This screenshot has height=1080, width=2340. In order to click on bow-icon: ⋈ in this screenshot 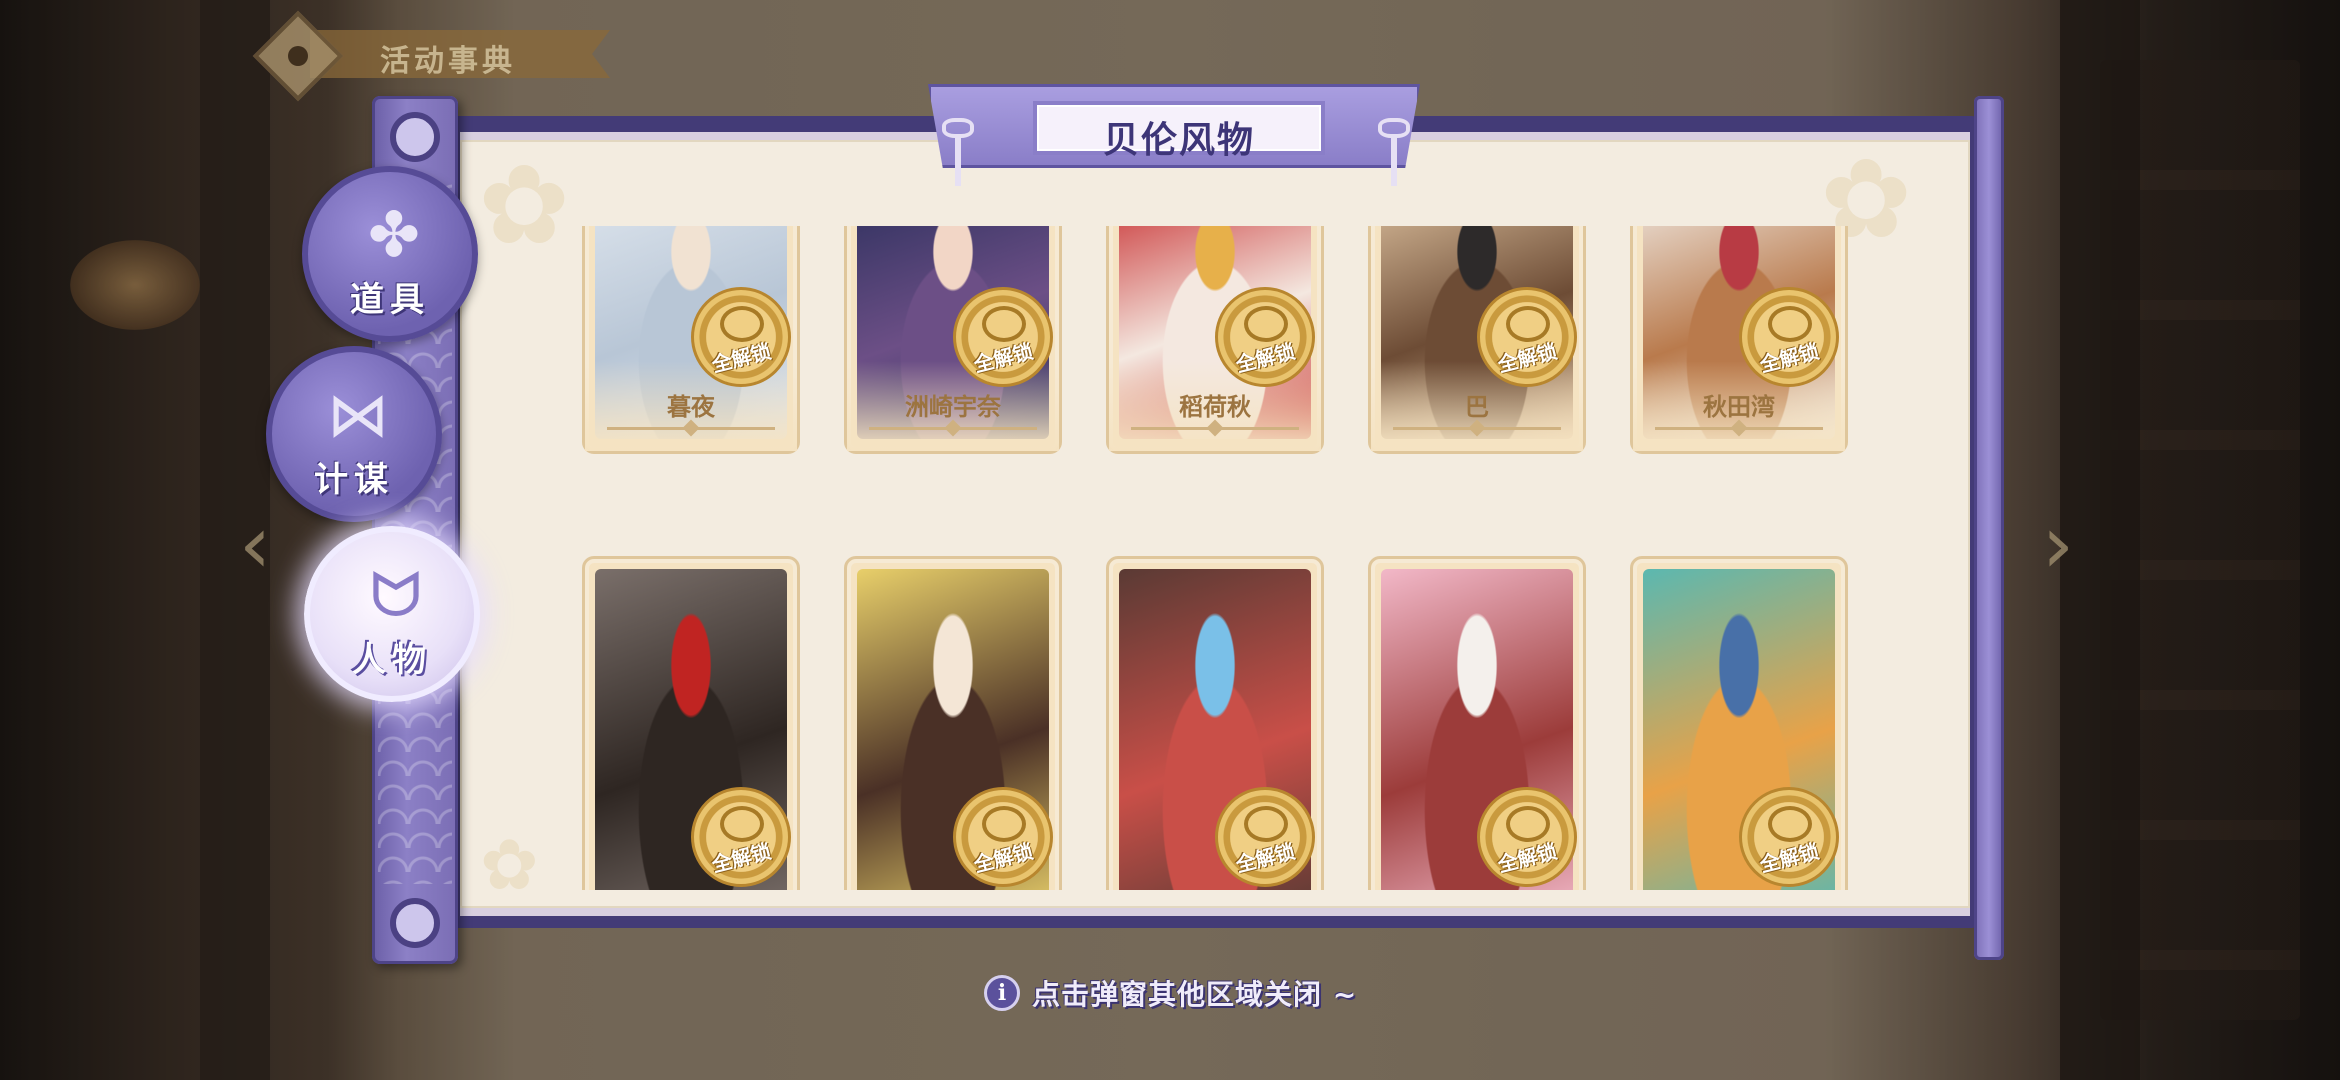, I will do `click(358, 414)`.